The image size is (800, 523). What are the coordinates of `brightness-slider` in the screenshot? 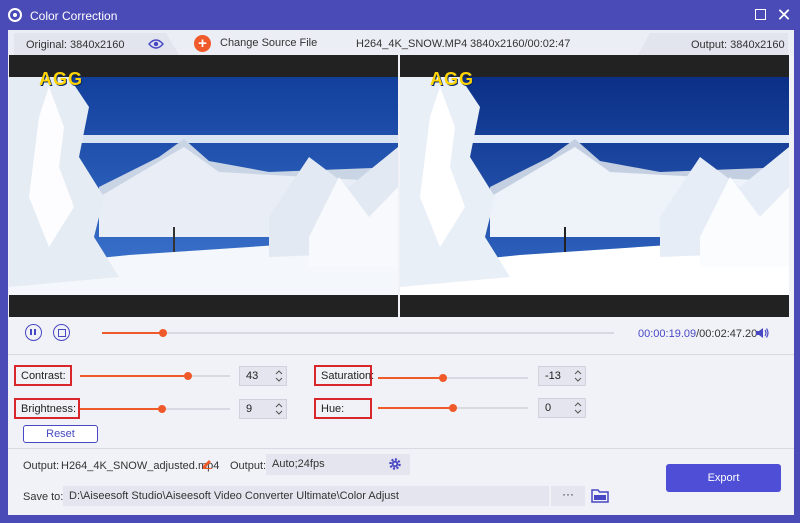 It's located at (155, 409).